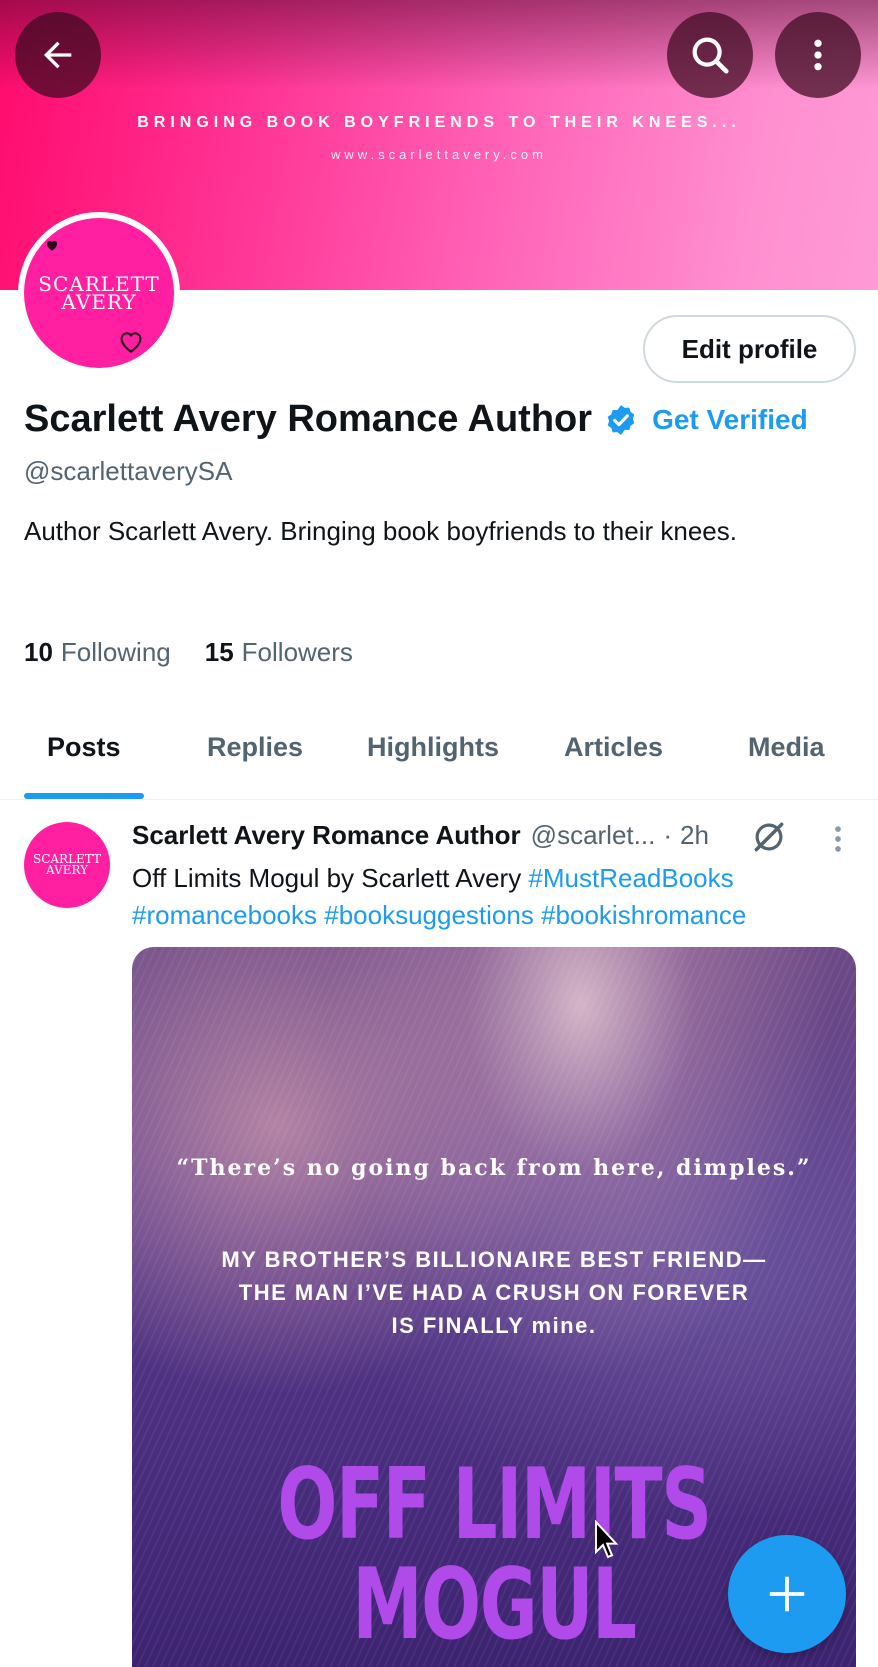  I want to click on media-book-title-line2: MOGUL, so click(494, 1605).